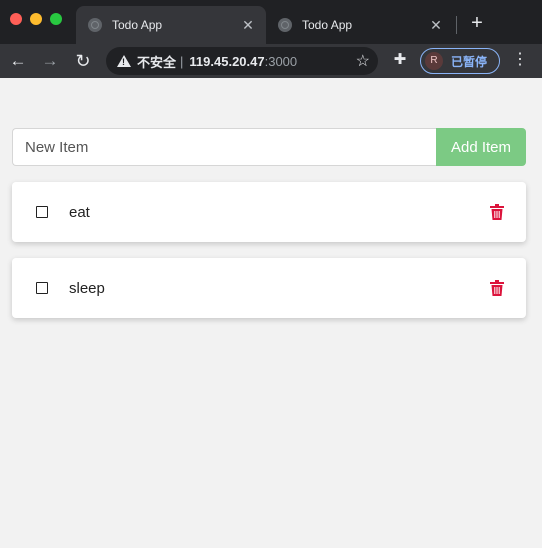 Image resolution: width=542 pixels, height=548 pixels. Describe the element at coordinates (360, 25) in the screenshot. I see `tab-todo-app: Todo App ✕` at that location.